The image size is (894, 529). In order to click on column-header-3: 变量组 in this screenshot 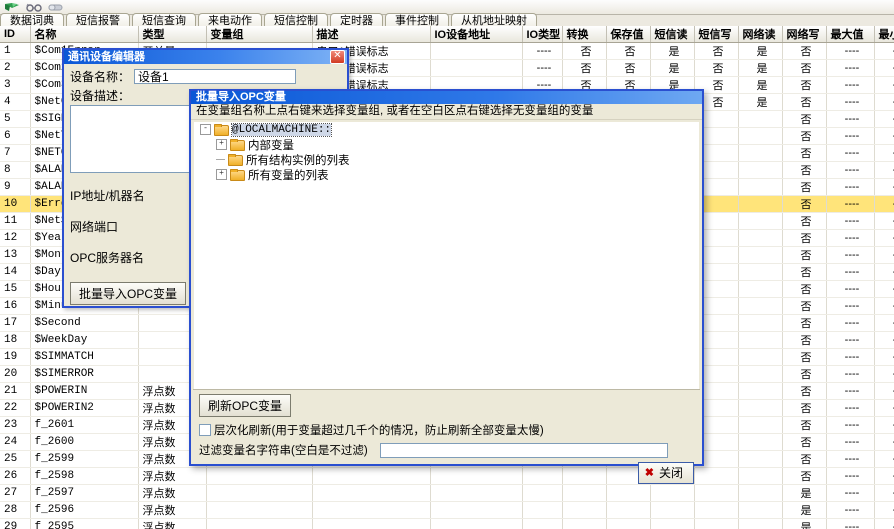, I will do `click(259, 34)`.